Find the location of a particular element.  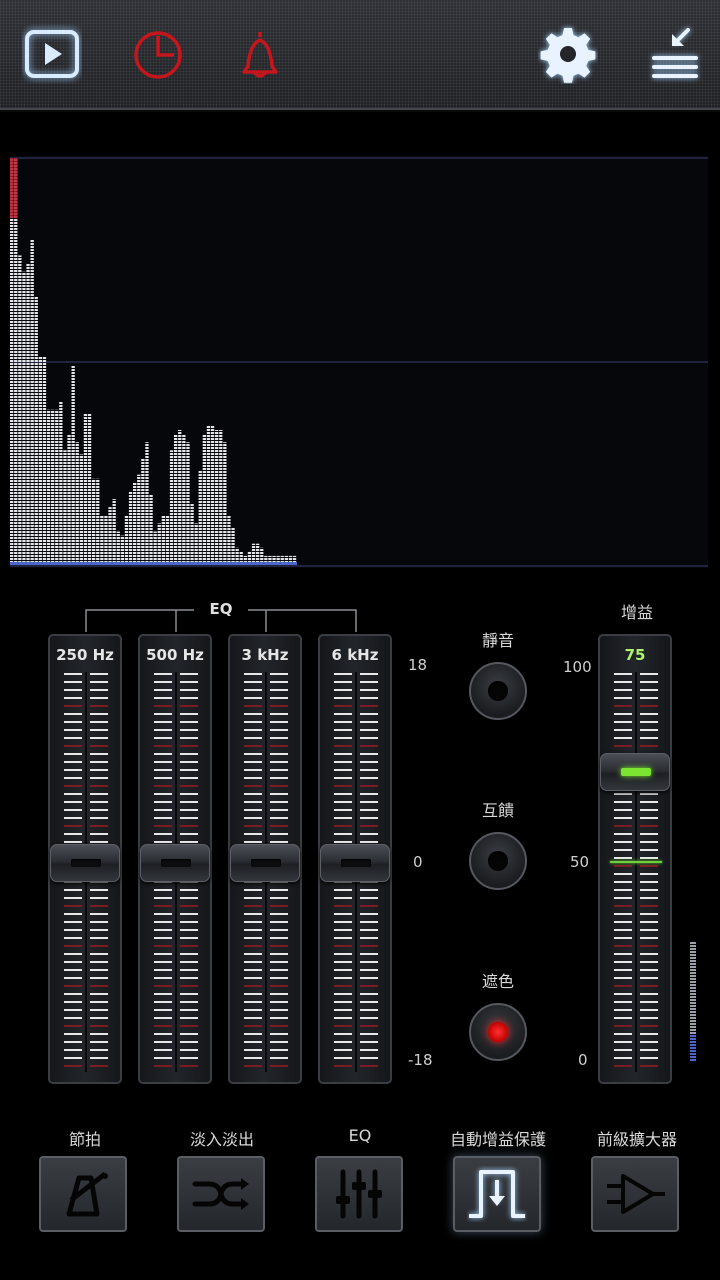

crossfade-label: 淡入淡出 is located at coordinates (221, 1139).